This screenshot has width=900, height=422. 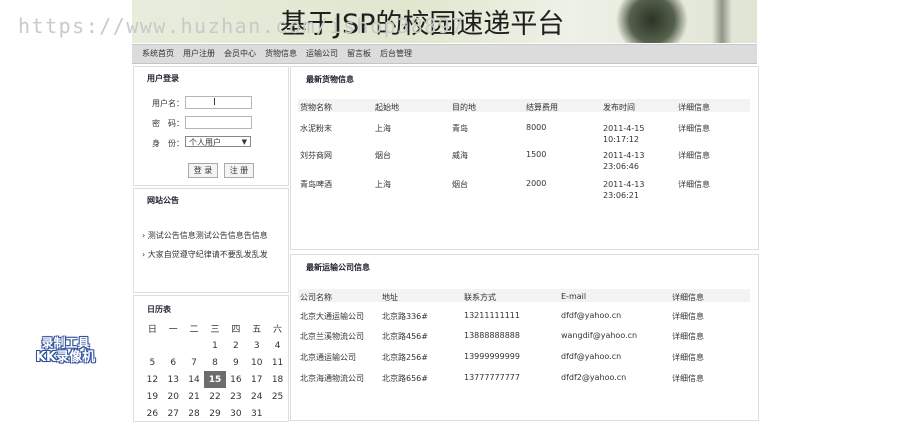 What do you see at coordinates (236, 379) in the screenshot?
I see `calendar-day: 16` at bounding box center [236, 379].